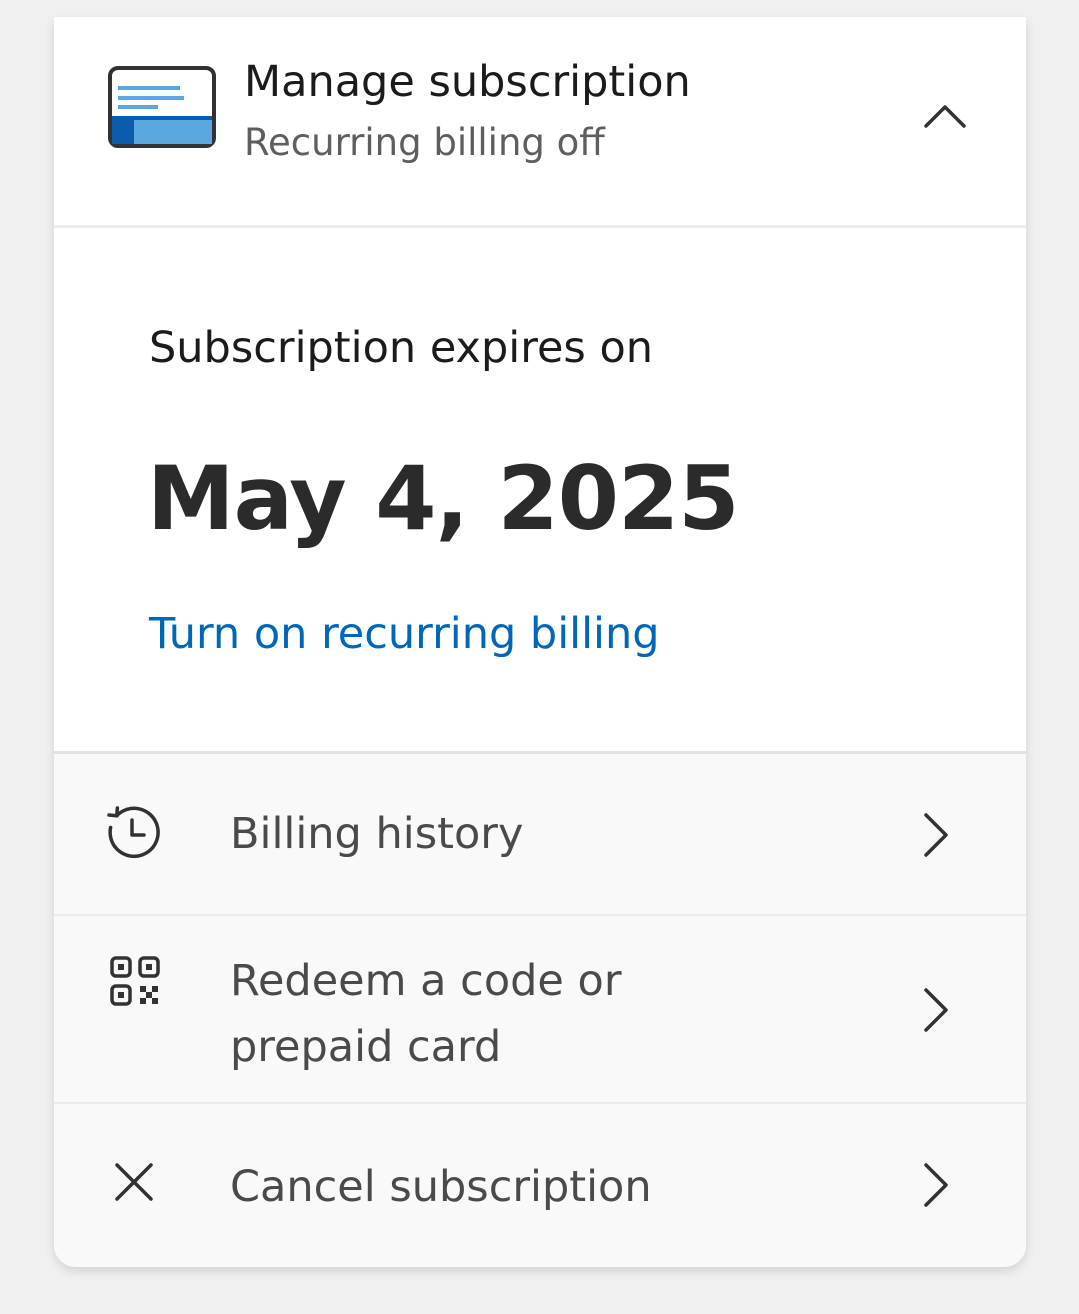  What do you see at coordinates (426, 1014) in the screenshot?
I see `menu-item-label: Redeem a code or prepaid card` at bounding box center [426, 1014].